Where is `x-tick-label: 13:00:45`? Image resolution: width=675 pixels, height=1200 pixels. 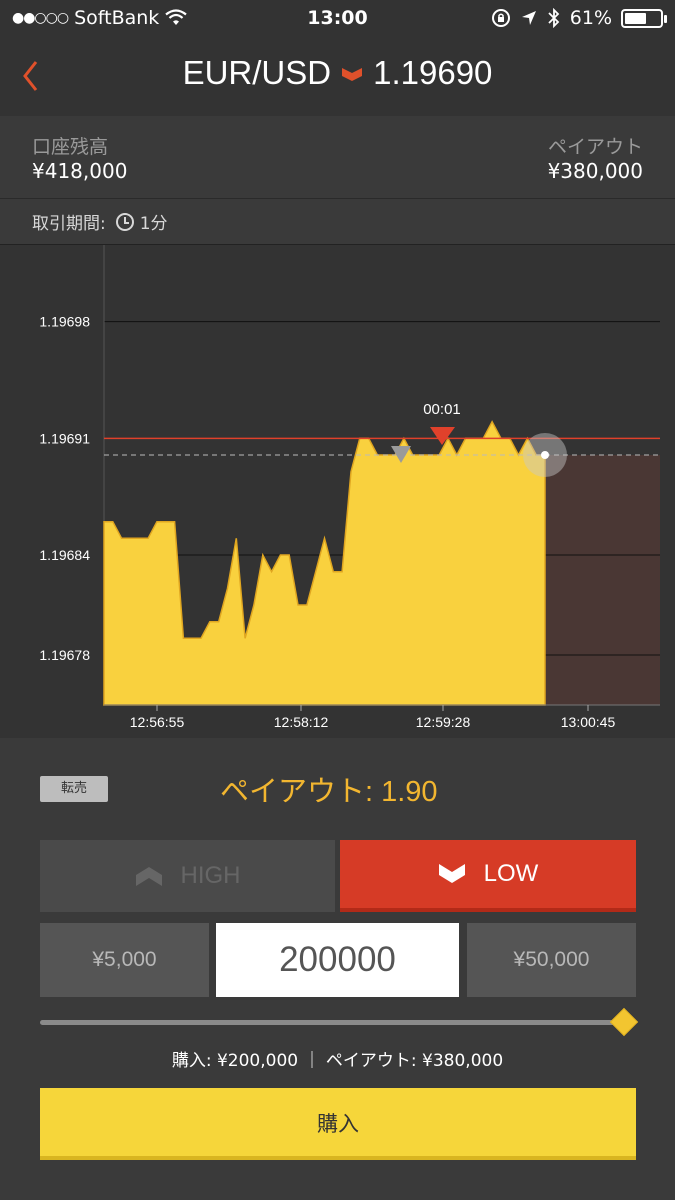
x-tick-label: 13:00:45 is located at coordinates (588, 722).